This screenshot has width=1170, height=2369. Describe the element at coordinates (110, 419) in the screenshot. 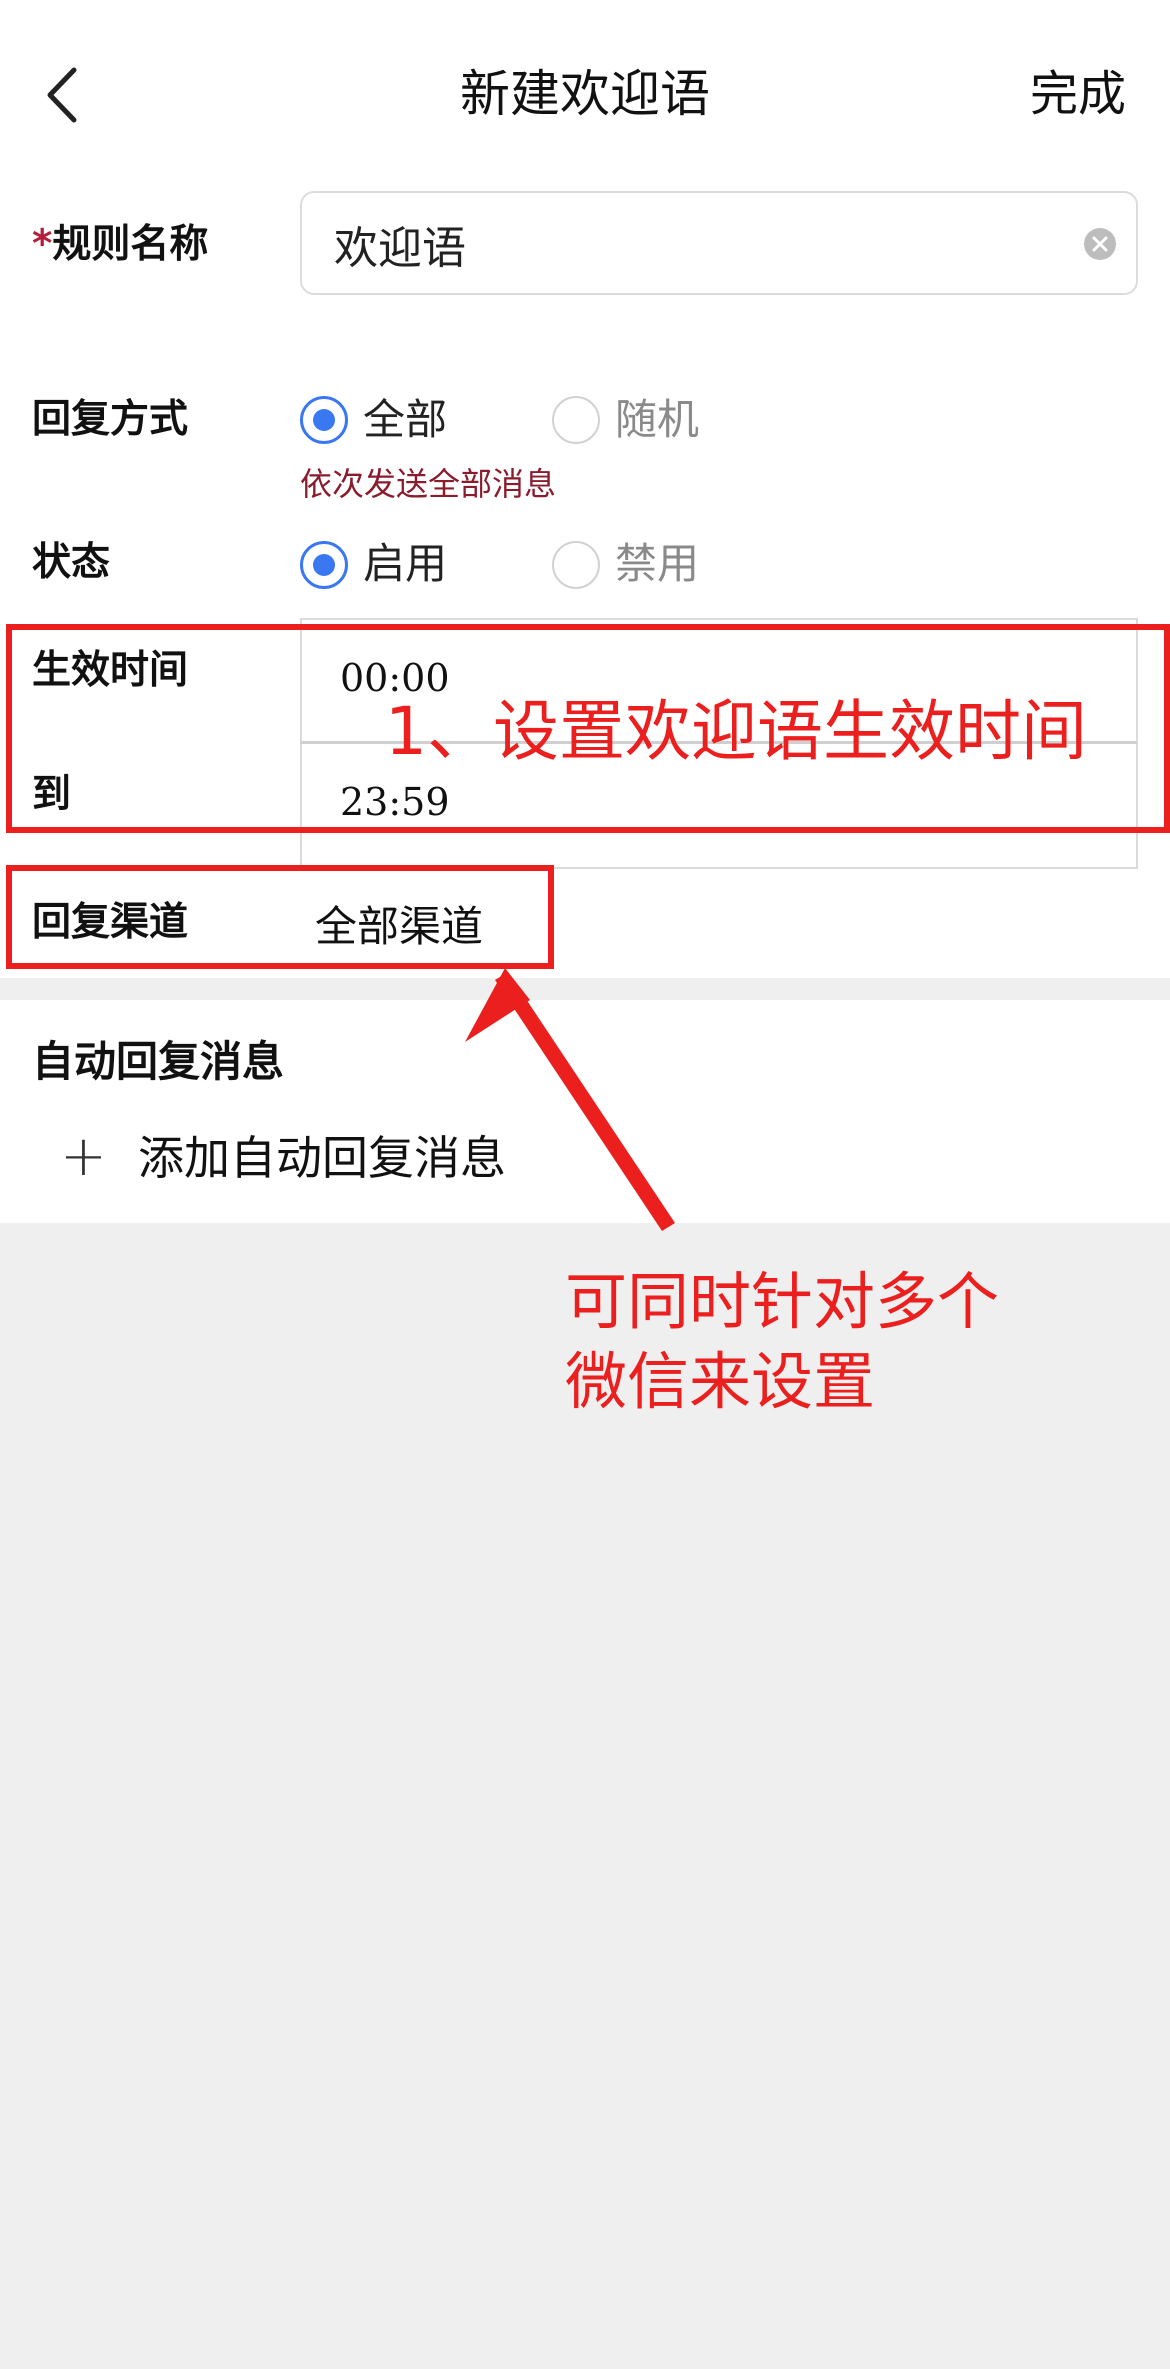

I see `reply-mode-label: 回复方式` at that location.